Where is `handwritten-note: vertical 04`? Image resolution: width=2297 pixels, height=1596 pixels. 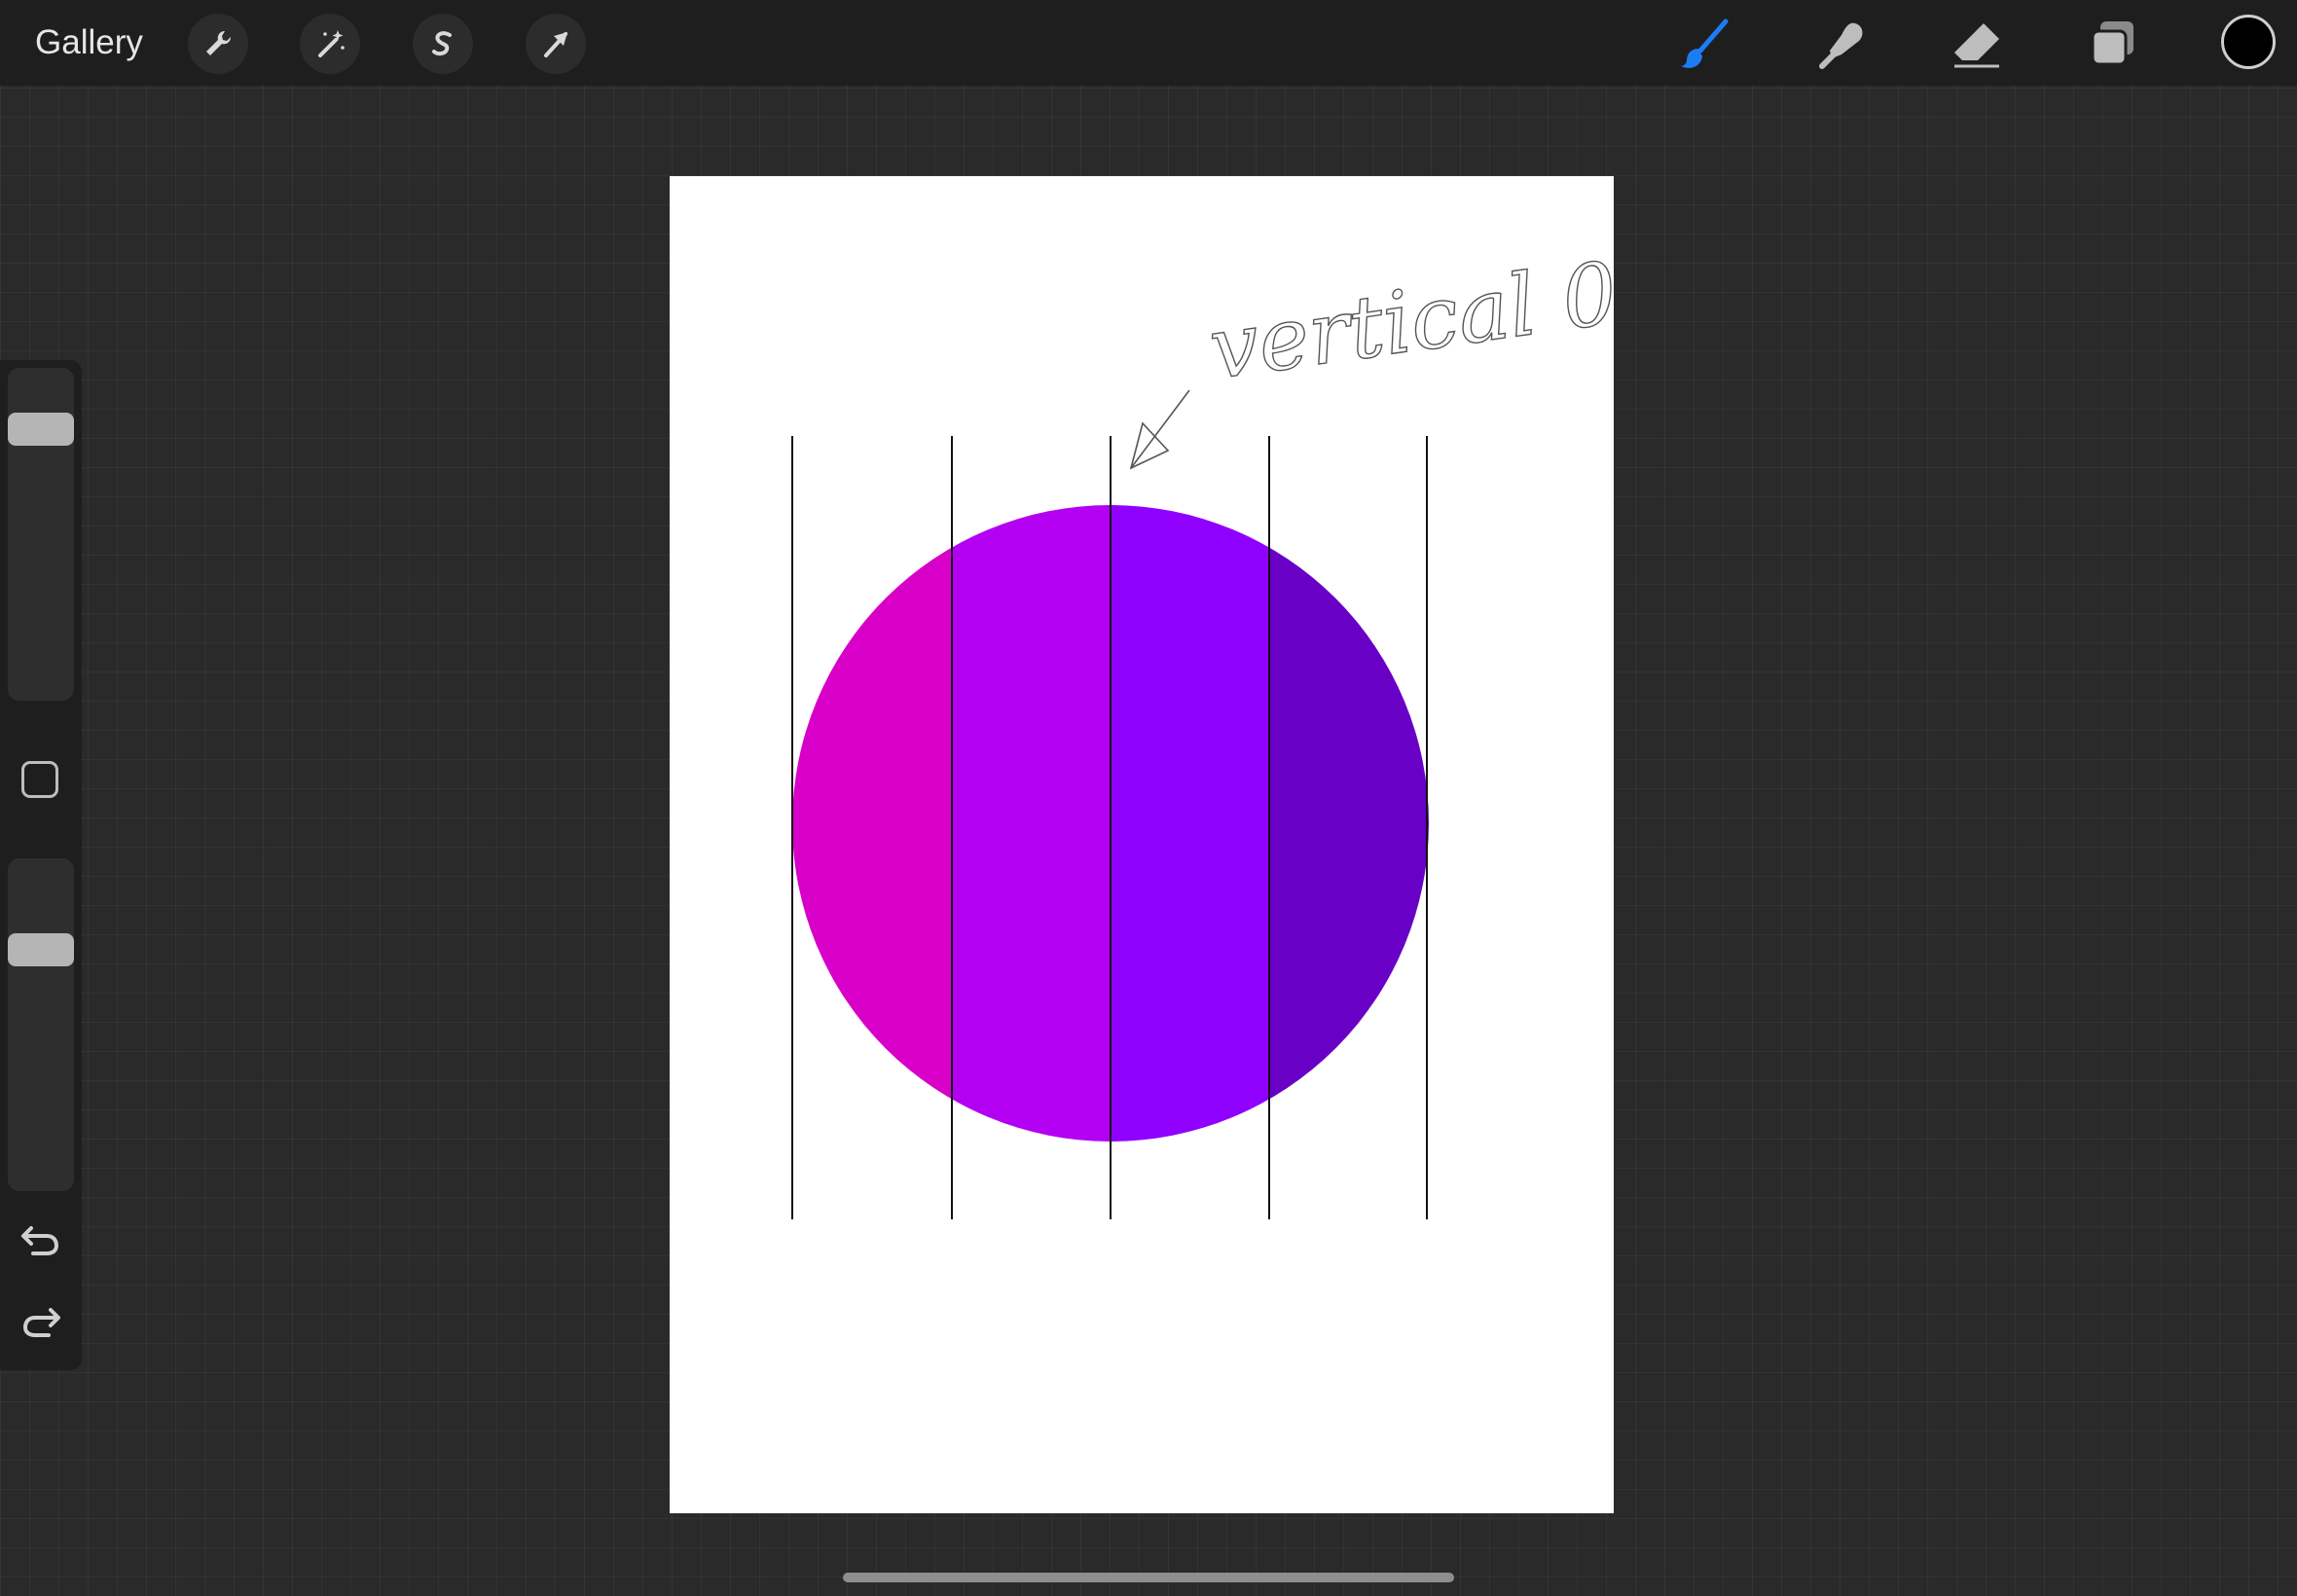
handwritten-note: vertical 04 is located at coordinates (1409, 316).